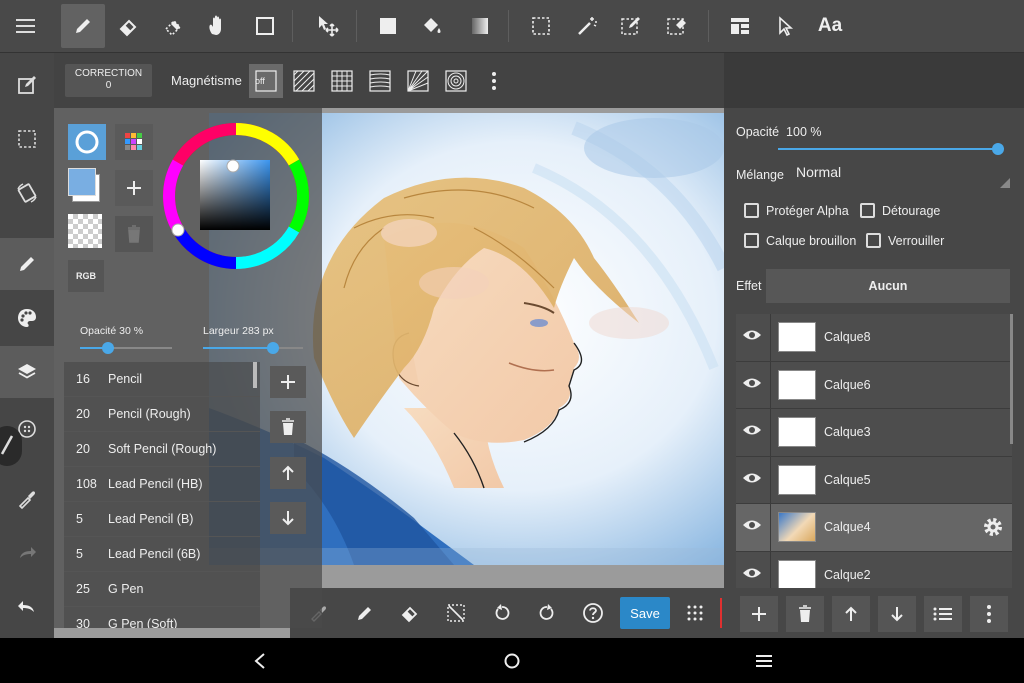  I want to click on lock-checkbox, so click(873, 240).